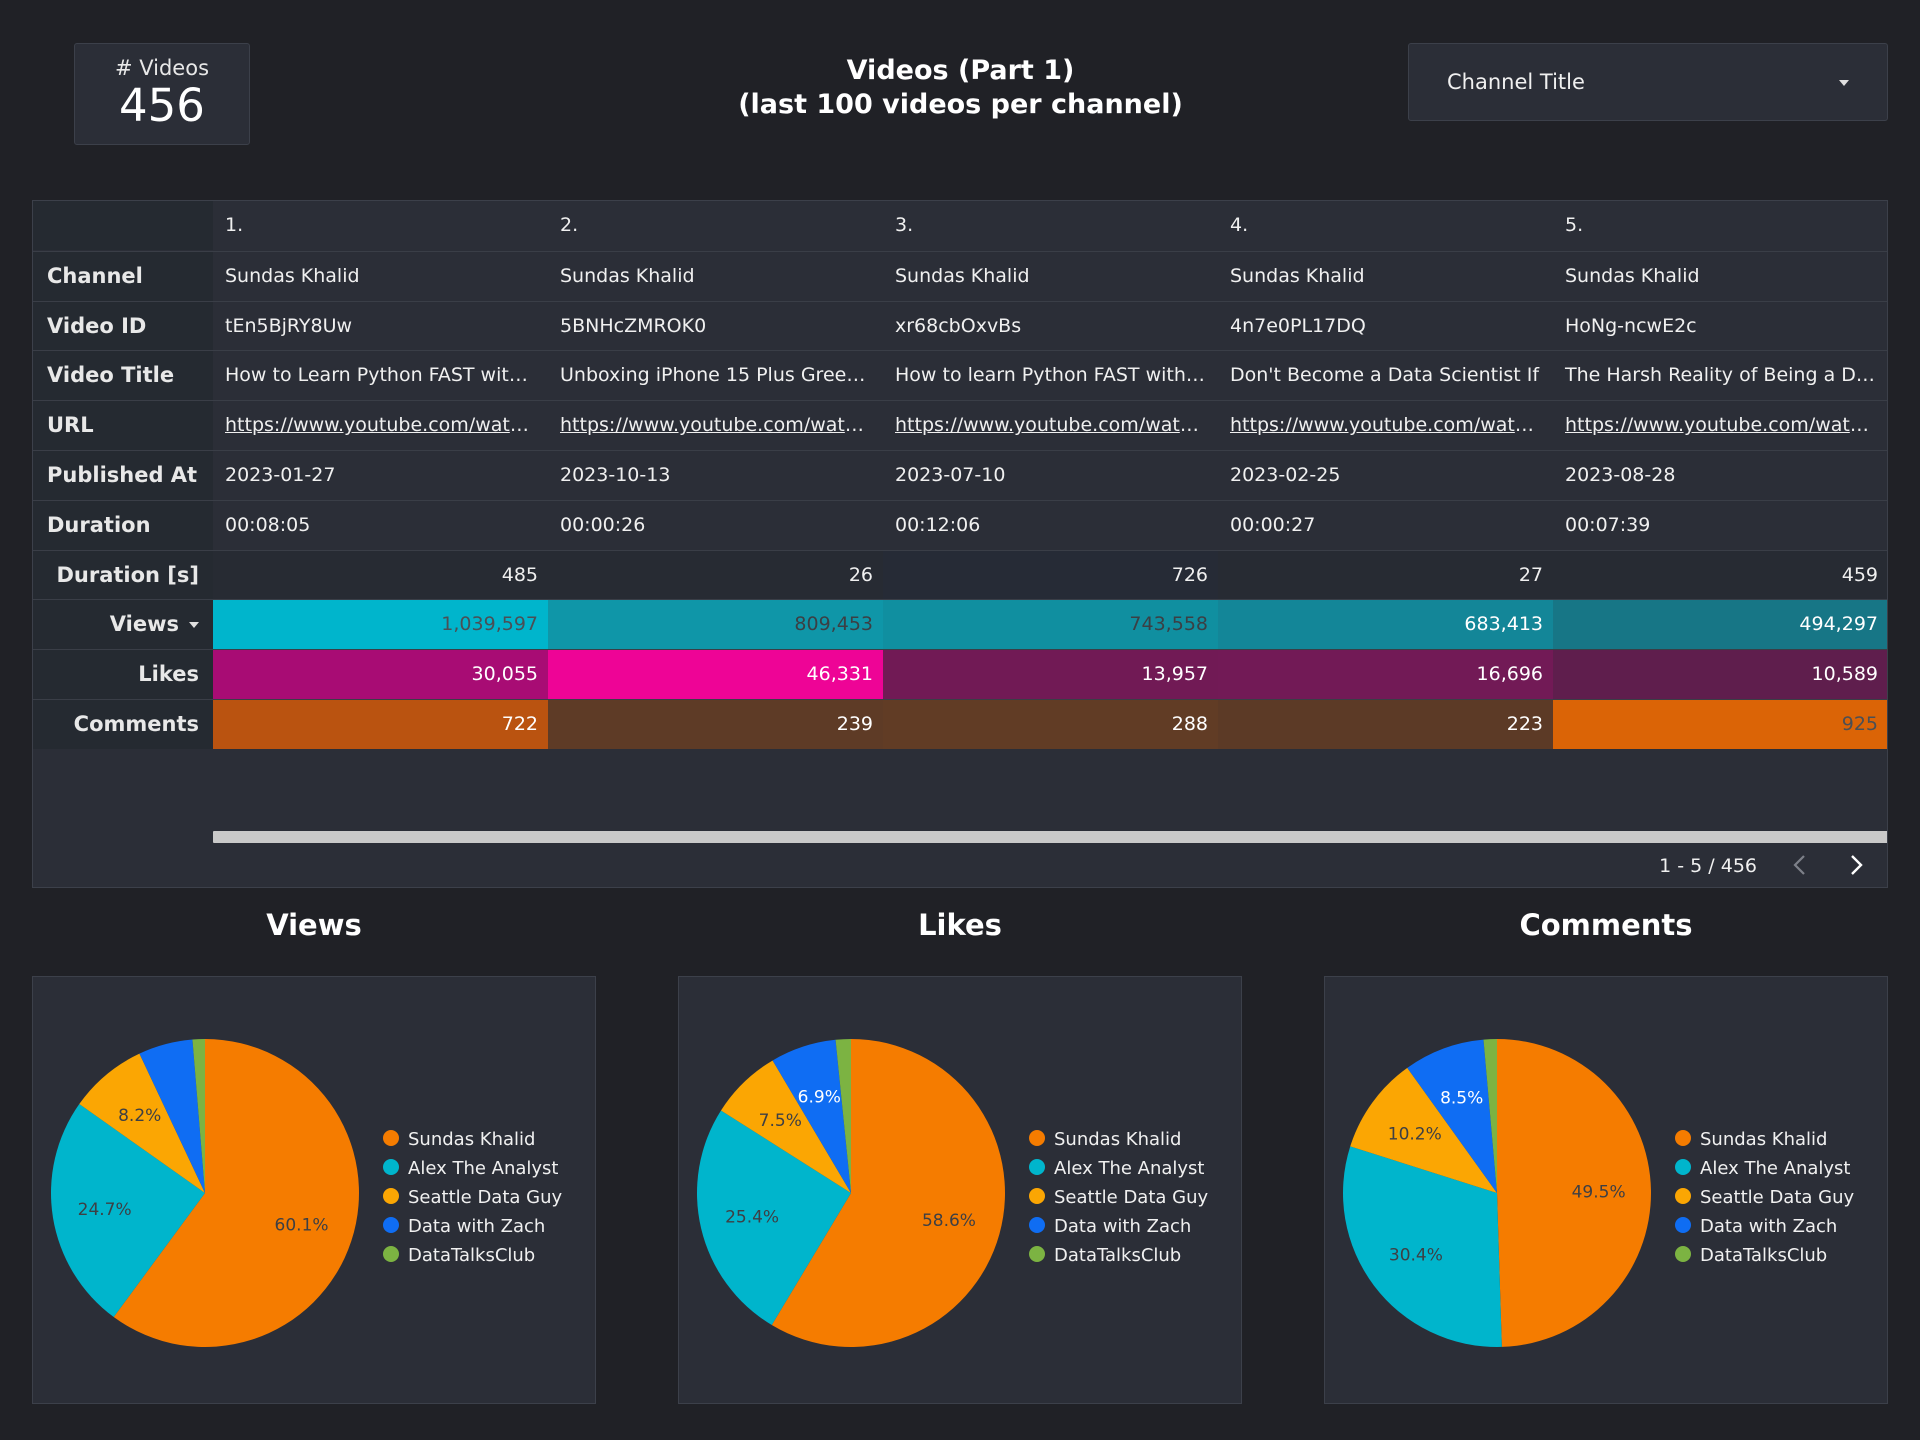 The image size is (1920, 1440). What do you see at coordinates (1844, 83) in the screenshot?
I see `chevron-down-icon` at bounding box center [1844, 83].